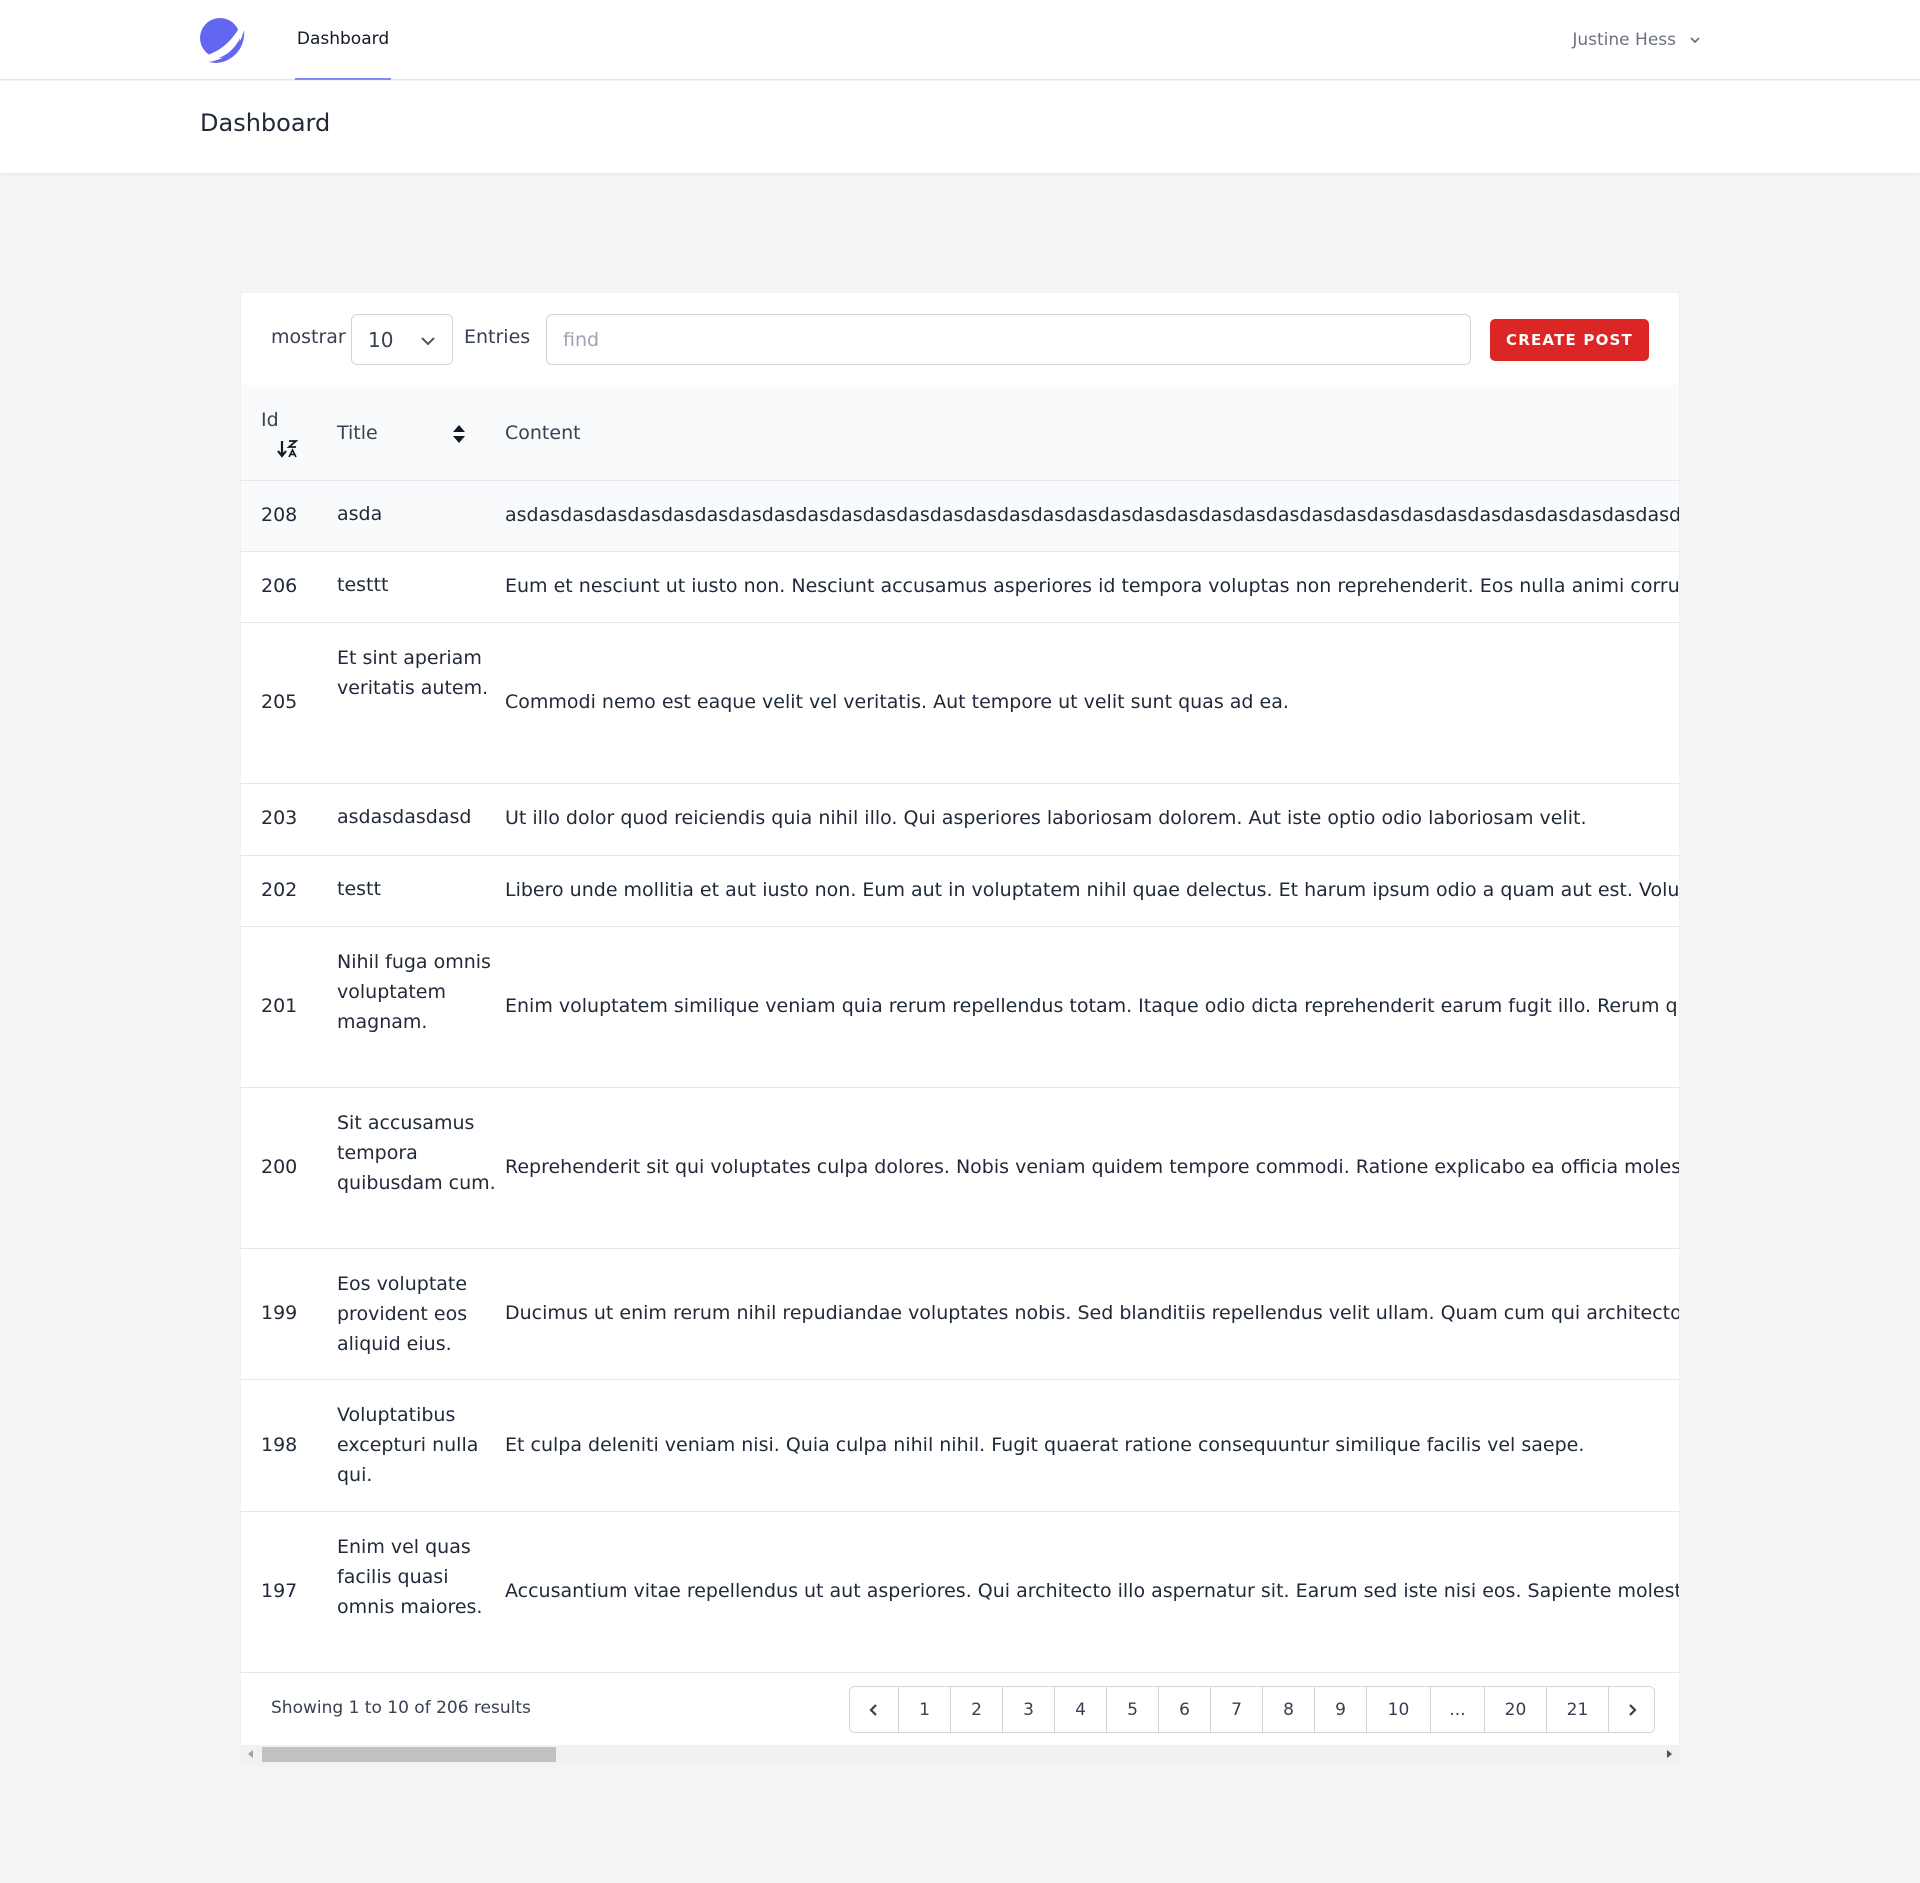  Describe the element at coordinates (960, 433) in the screenshot. I see `table-header: Id Title Content` at that location.